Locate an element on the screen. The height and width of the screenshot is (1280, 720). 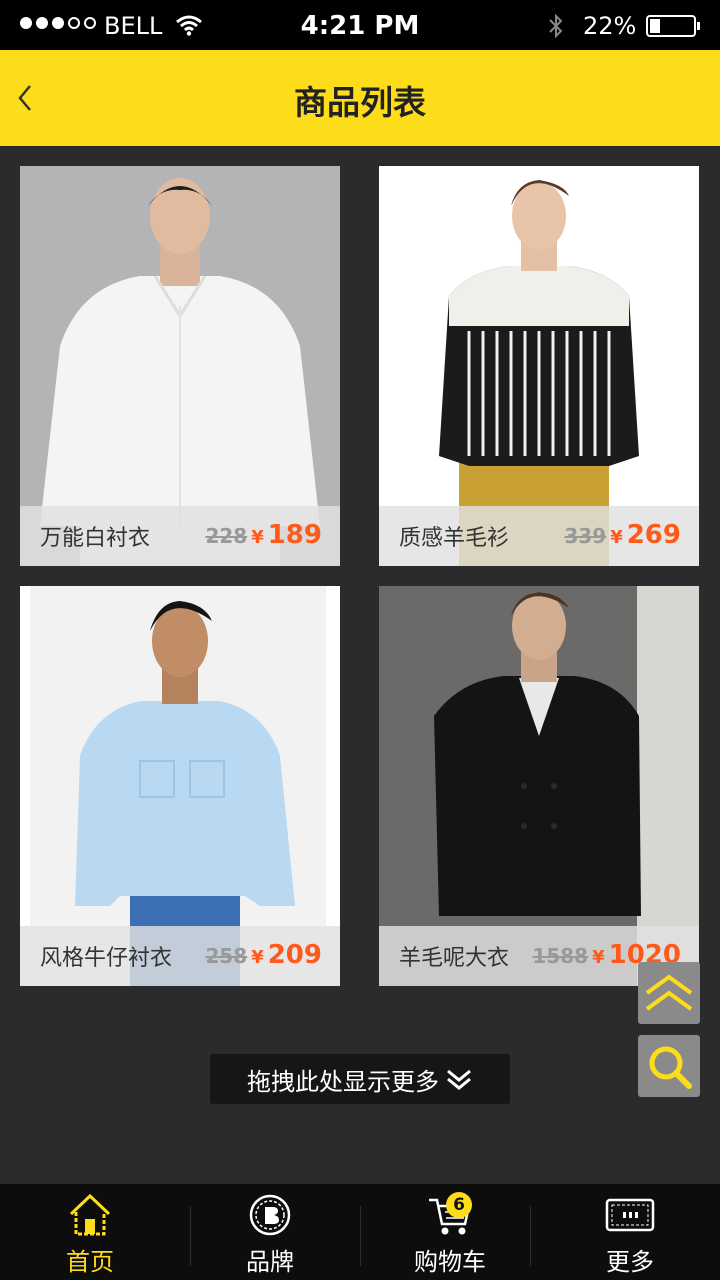
product-price: 228 ¥ 189 is located at coordinates (263, 535).